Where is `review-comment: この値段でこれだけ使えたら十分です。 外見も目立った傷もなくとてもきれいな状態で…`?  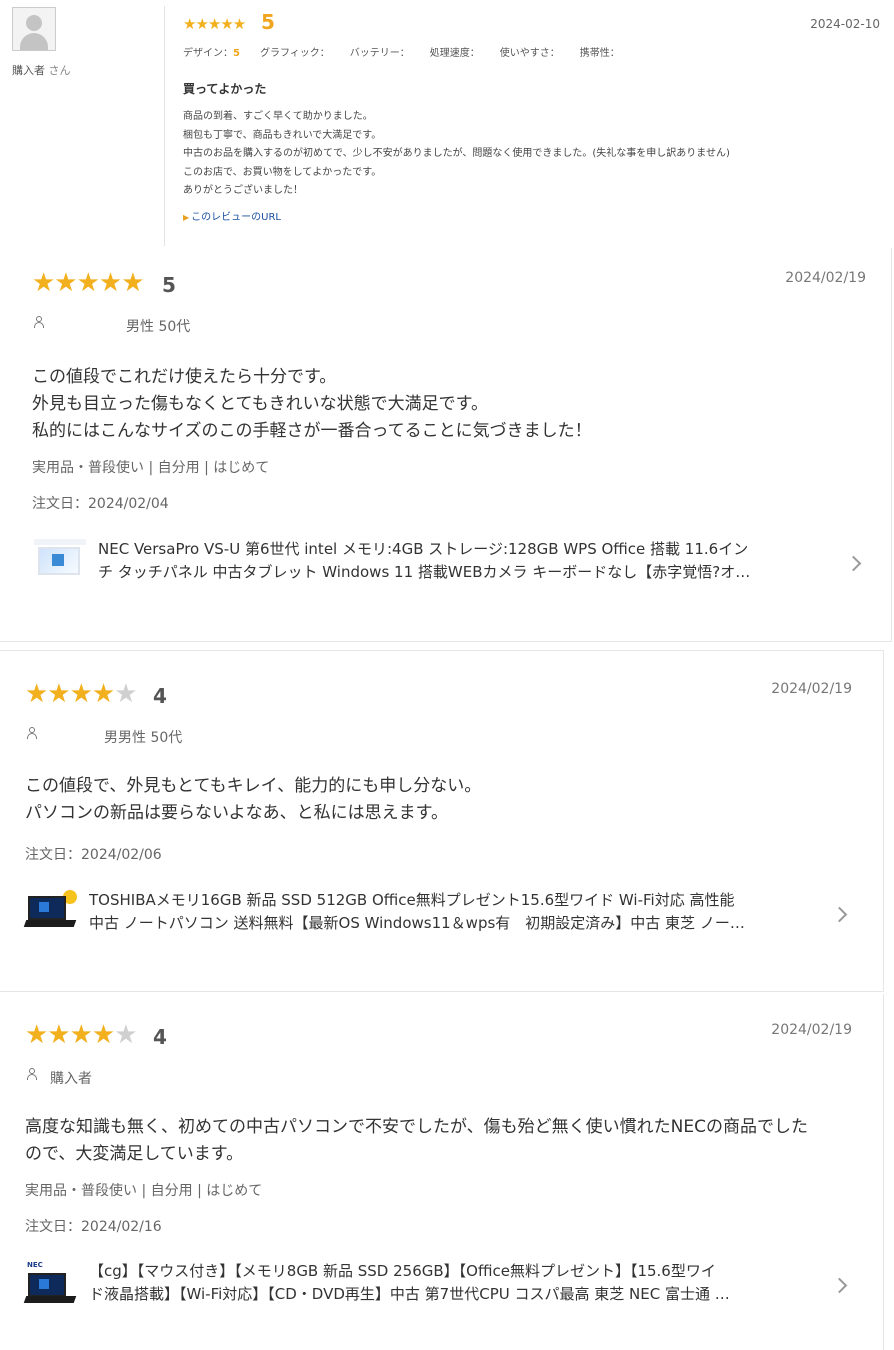 review-comment: この値段でこれだけ使えたら十分です。 外見も目立った傷もなくとてもきれいな状態で… is located at coordinates (312, 404).